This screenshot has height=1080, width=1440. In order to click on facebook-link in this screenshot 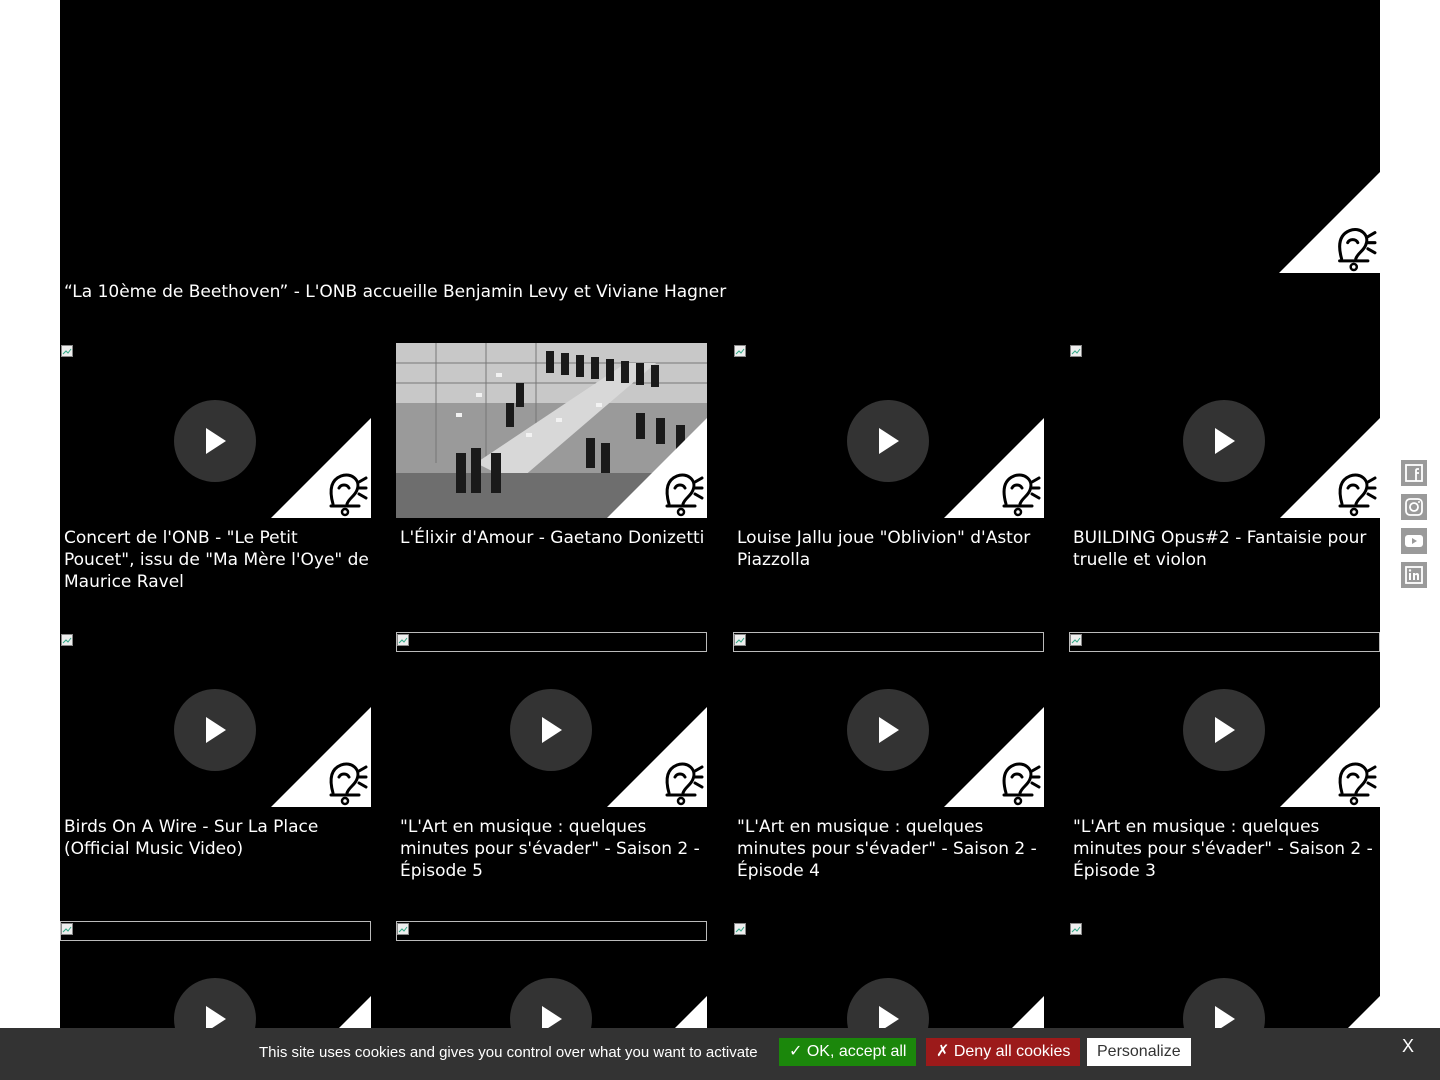, I will do `click(1414, 473)`.